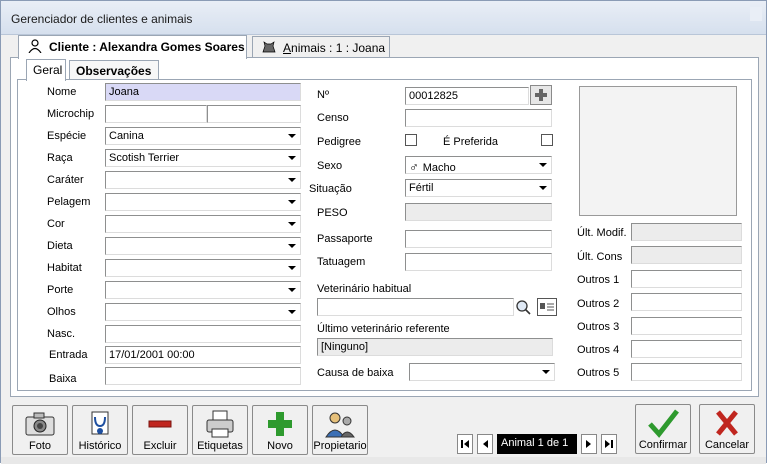 The height and width of the screenshot is (464, 767). Describe the element at coordinates (345, 239) in the screenshot. I see `passaporte-label: Passaporte` at that location.